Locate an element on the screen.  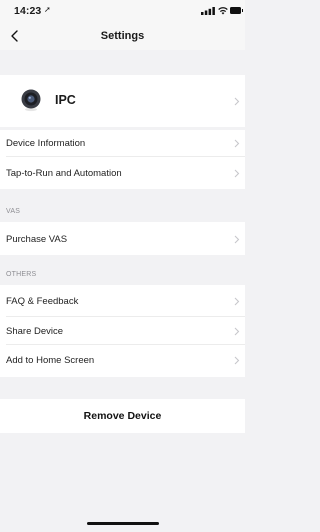
menu-item-label: Tap-to-Run and Automation is located at coordinates (64, 173).